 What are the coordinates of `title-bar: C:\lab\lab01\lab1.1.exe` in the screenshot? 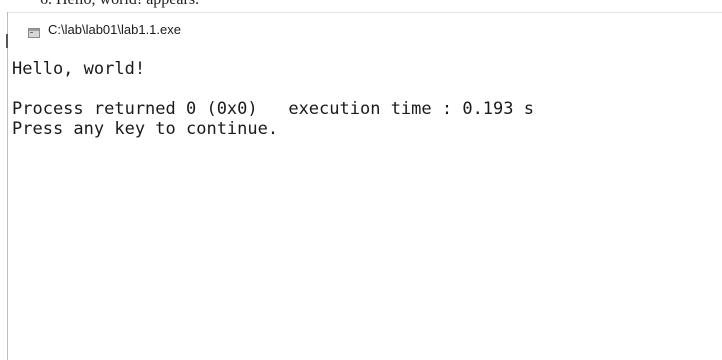 It's located at (365, 31).